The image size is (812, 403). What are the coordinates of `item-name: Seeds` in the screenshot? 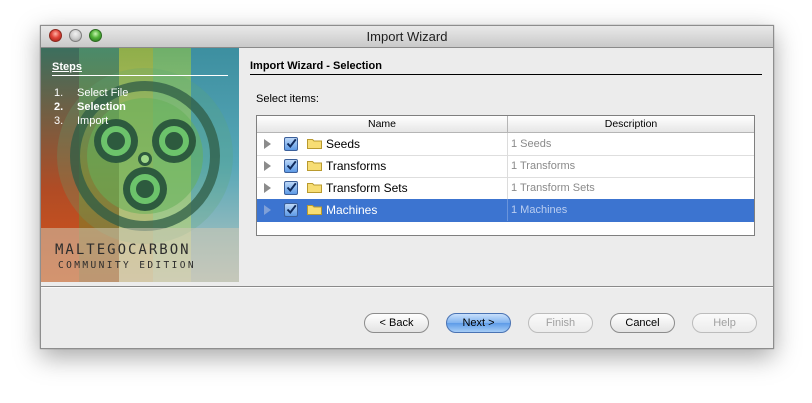 It's located at (343, 144).